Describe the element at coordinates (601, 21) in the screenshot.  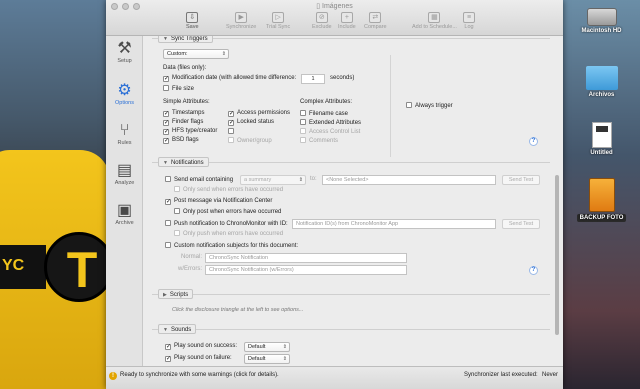
I see `desktop-icon-macintosh-hd: Macintosh HD` at that location.